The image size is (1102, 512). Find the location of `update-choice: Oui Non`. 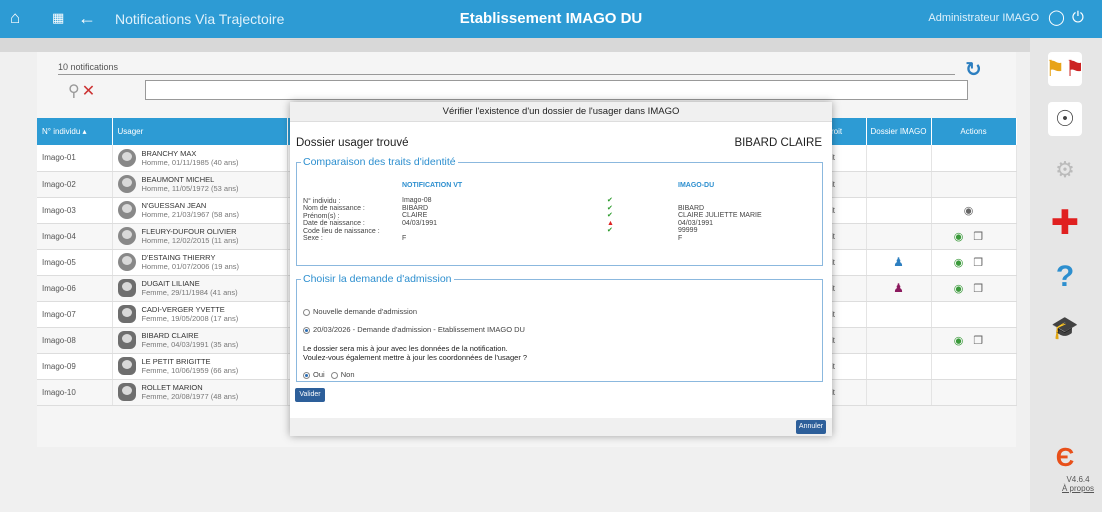

update-choice: Oui Non is located at coordinates (329, 374).